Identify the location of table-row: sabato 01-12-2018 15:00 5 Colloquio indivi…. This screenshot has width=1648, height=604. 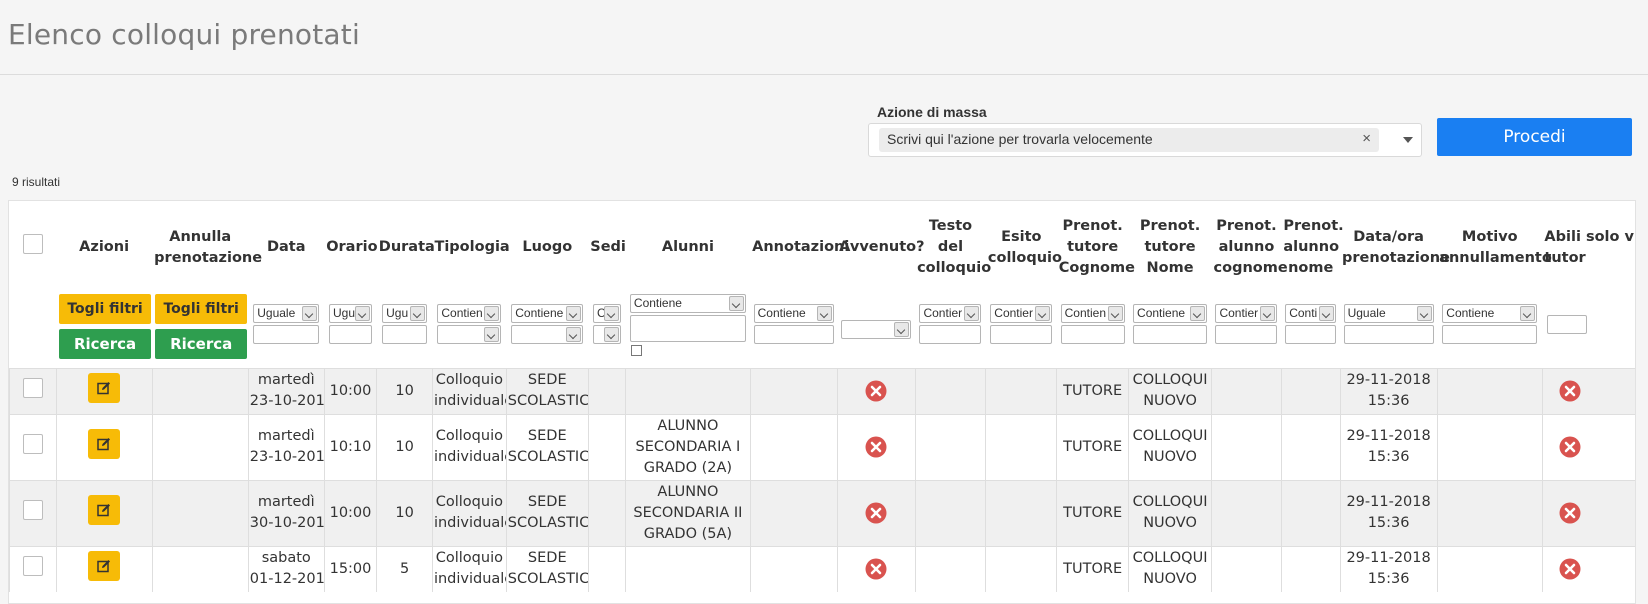
(822, 568).